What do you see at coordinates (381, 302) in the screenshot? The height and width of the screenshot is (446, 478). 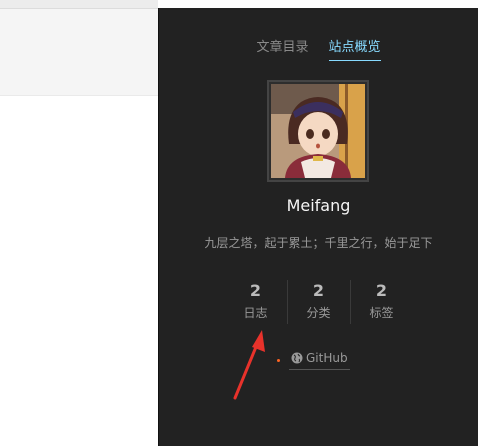 I see `stat-tags: 2 标签` at bounding box center [381, 302].